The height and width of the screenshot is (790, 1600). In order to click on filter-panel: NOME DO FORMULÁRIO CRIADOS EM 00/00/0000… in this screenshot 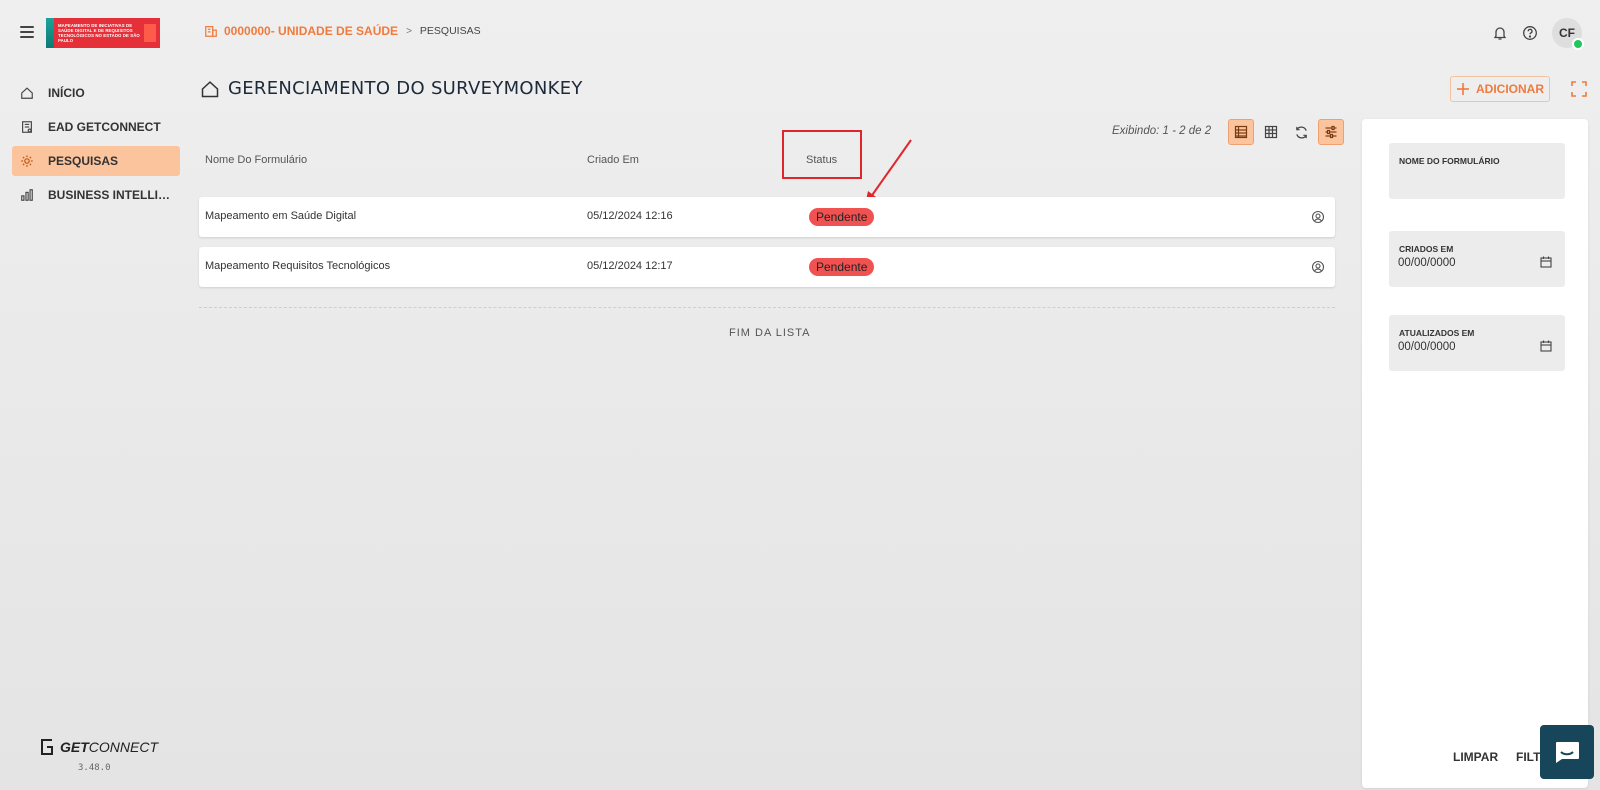, I will do `click(1475, 453)`.